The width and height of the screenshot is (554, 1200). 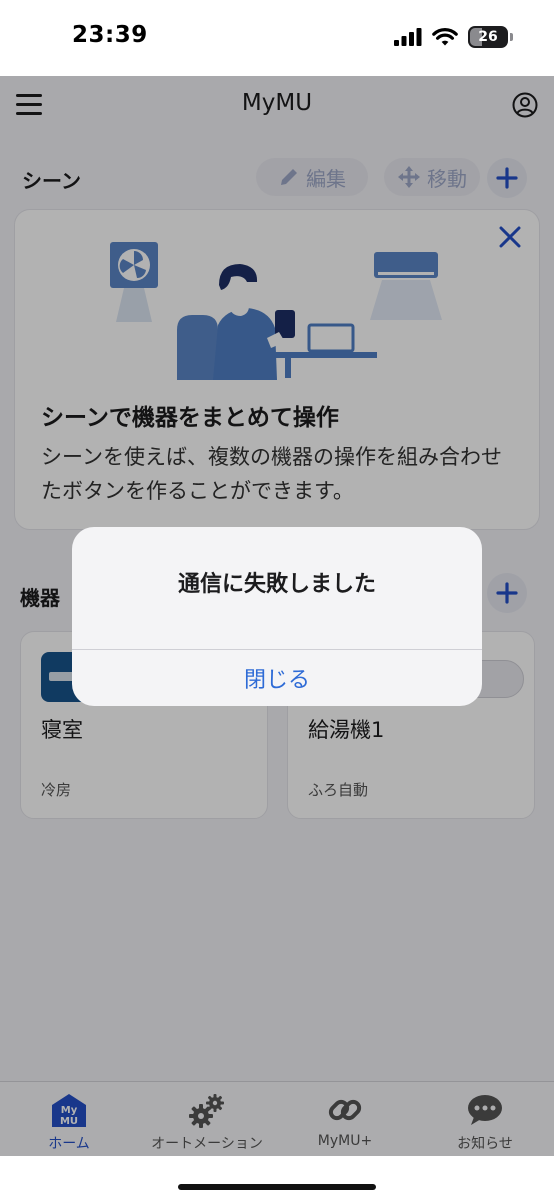 What do you see at coordinates (110, 35) in the screenshot?
I see `status-time: 23:39` at bounding box center [110, 35].